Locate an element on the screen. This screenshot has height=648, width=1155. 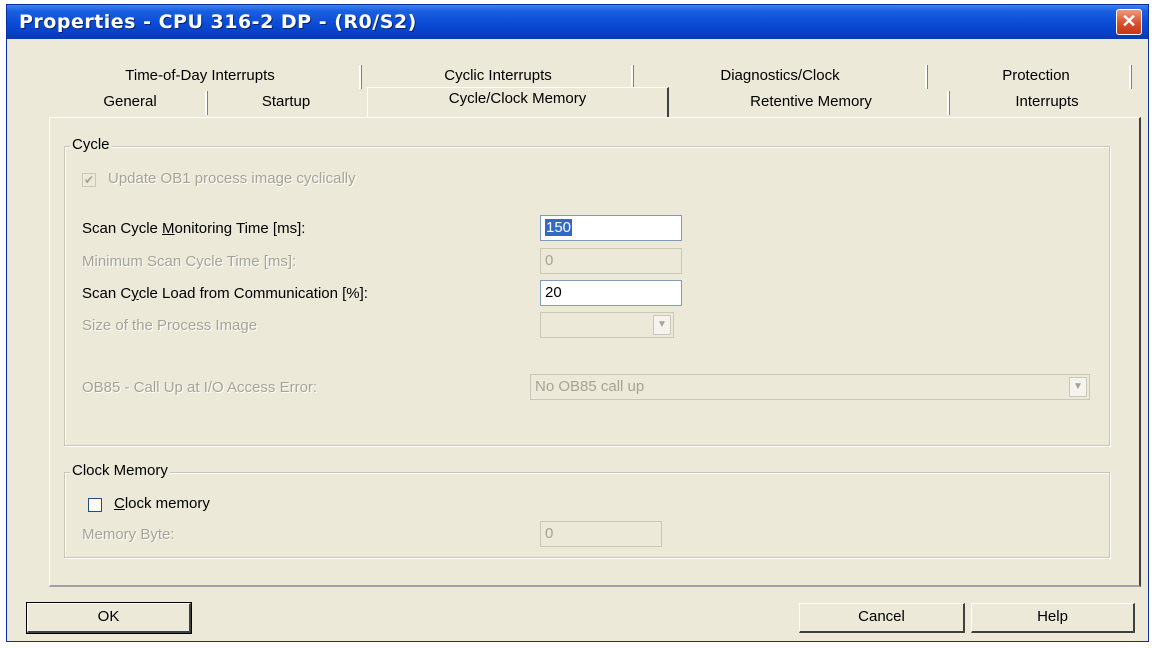
window-title: Properties - CPU 316-2 DP - (R0/S2) is located at coordinates (218, 22).